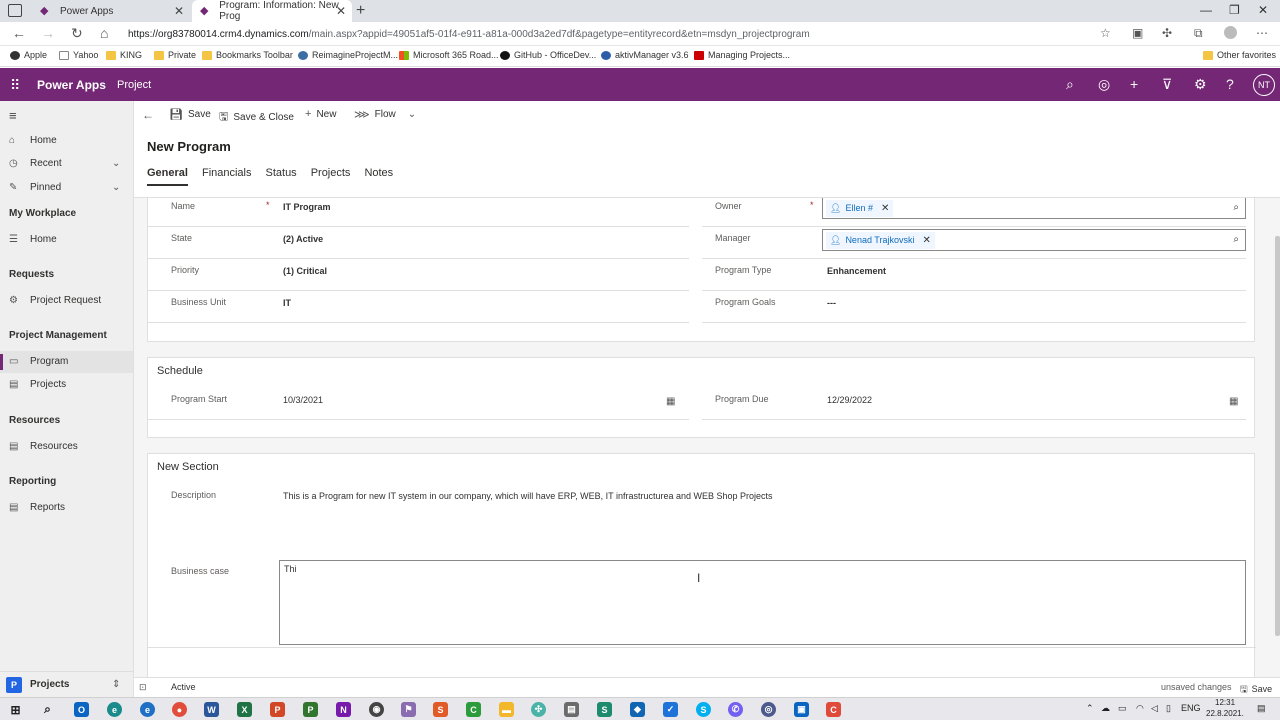 The image size is (1280, 720). What do you see at coordinates (1198, 33) in the screenshot?
I see `collections-icon: ⧉` at bounding box center [1198, 33].